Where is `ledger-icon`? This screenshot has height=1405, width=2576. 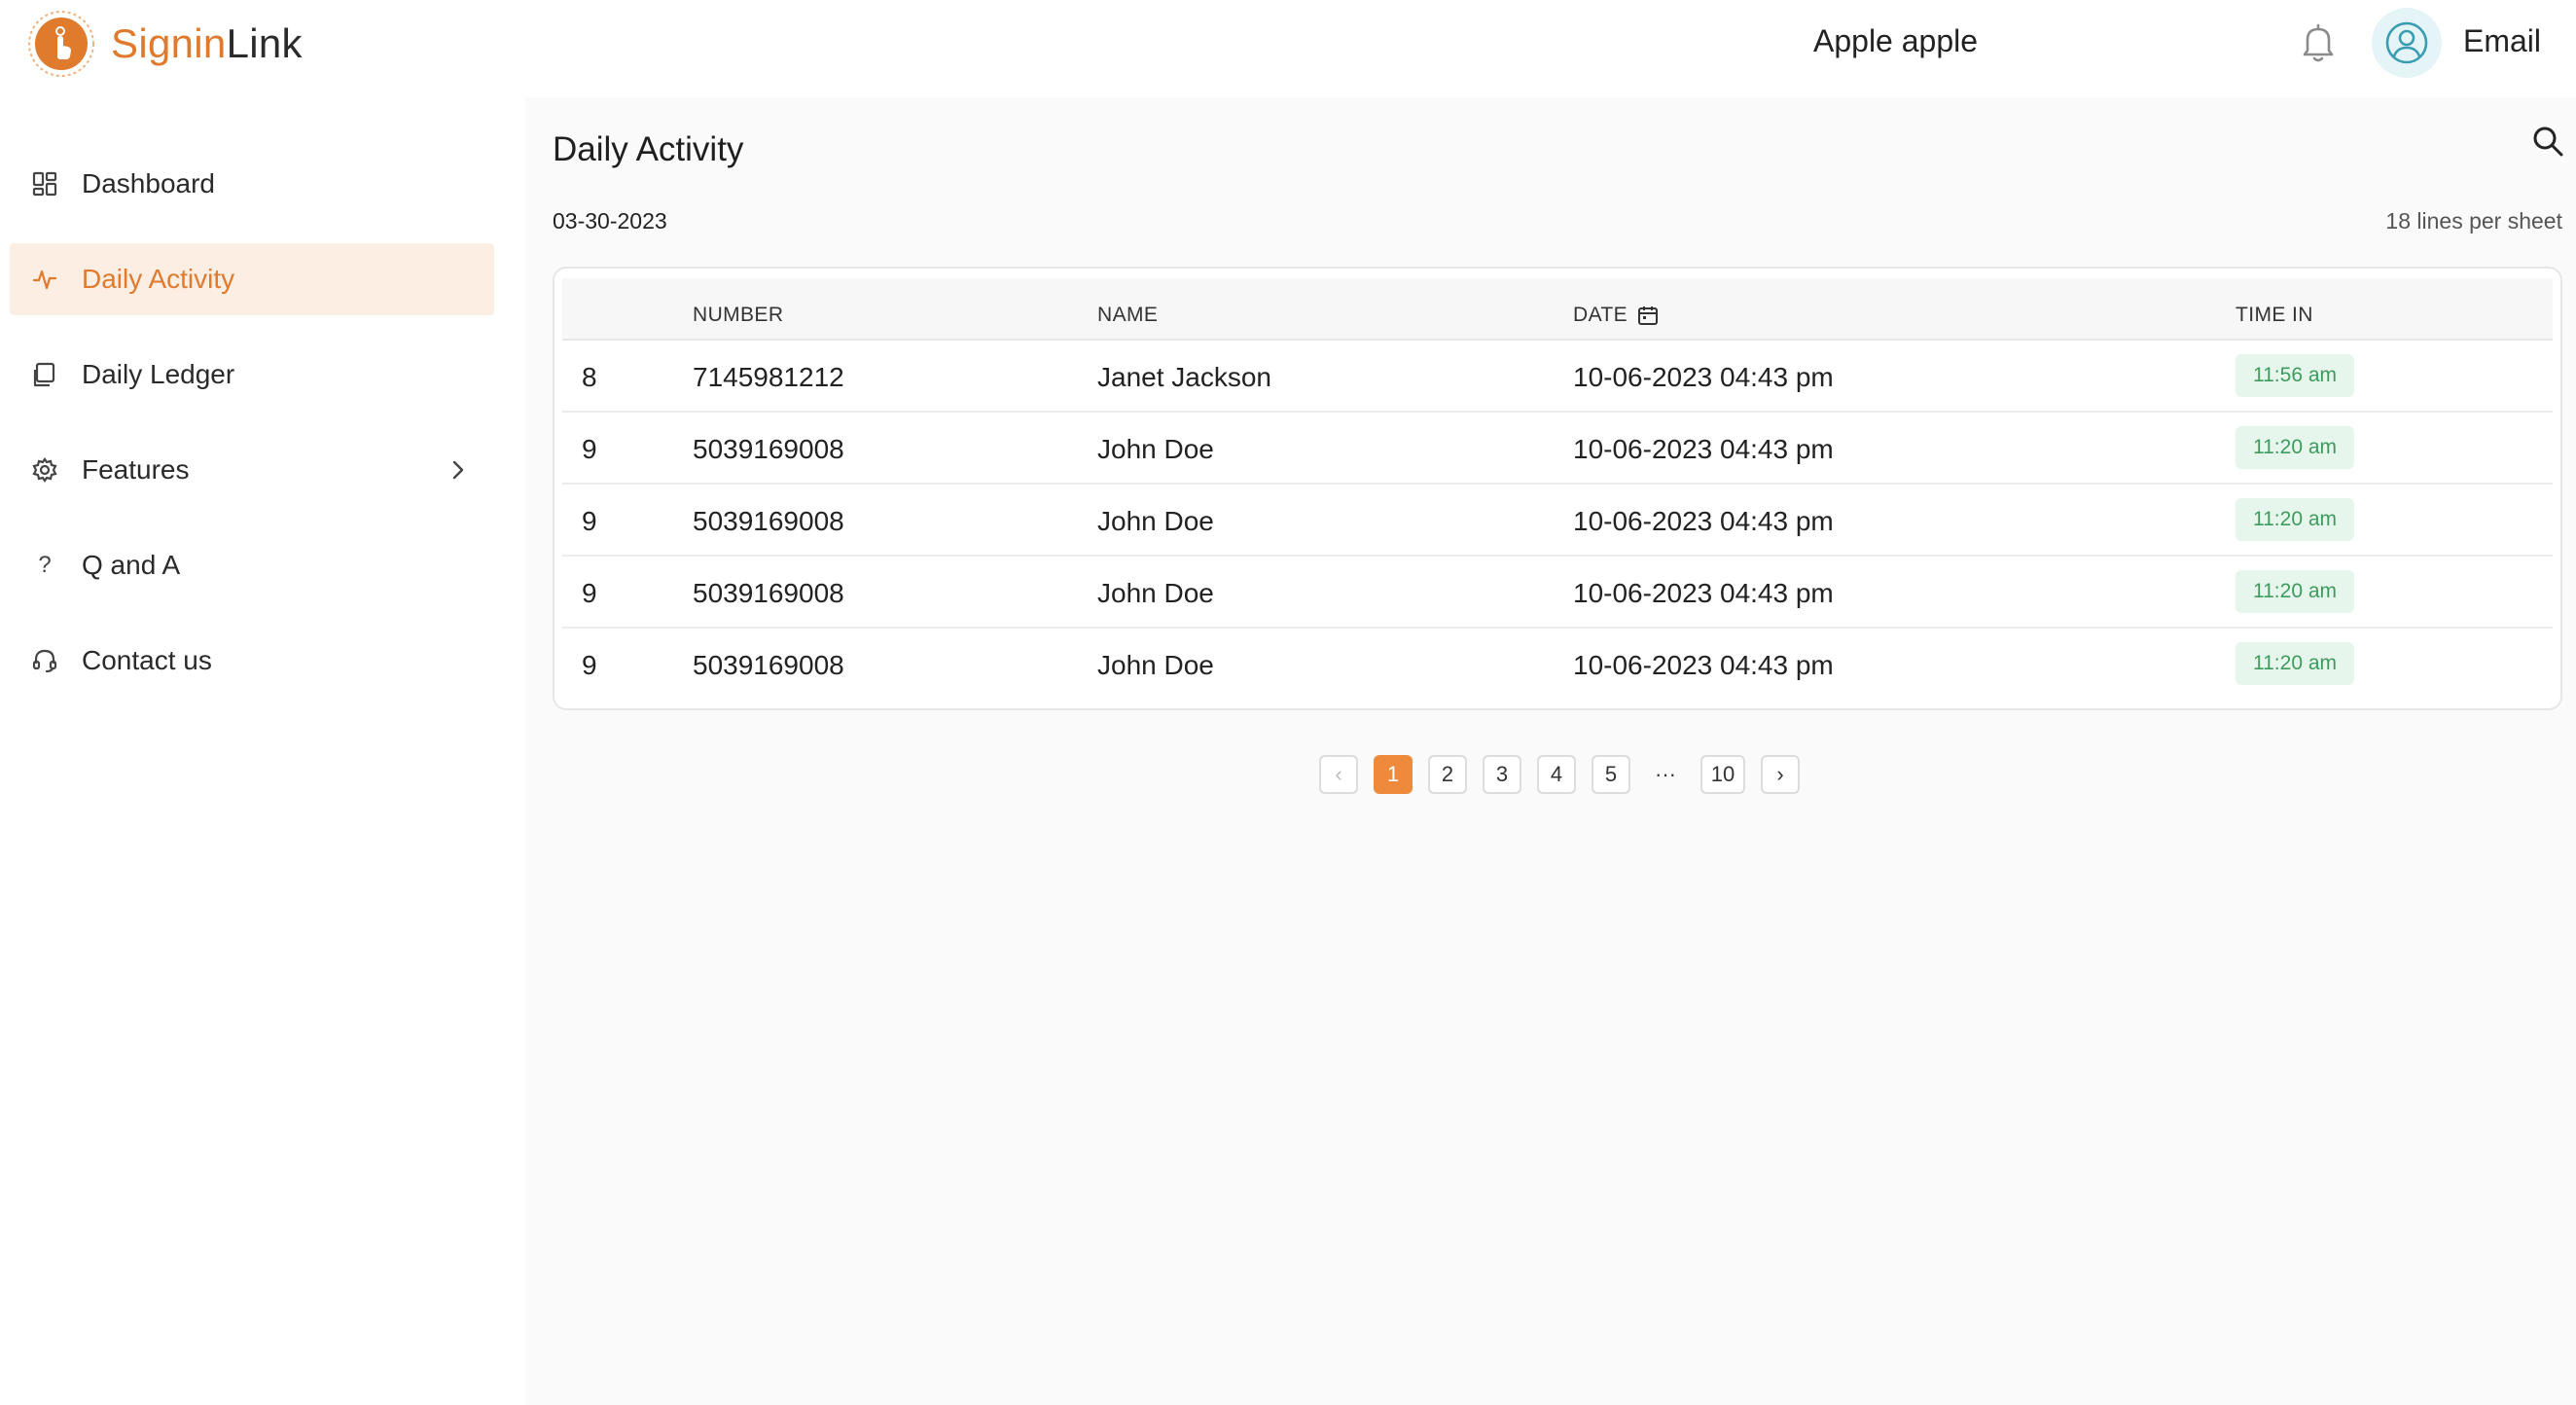 ledger-icon is located at coordinates (44, 374).